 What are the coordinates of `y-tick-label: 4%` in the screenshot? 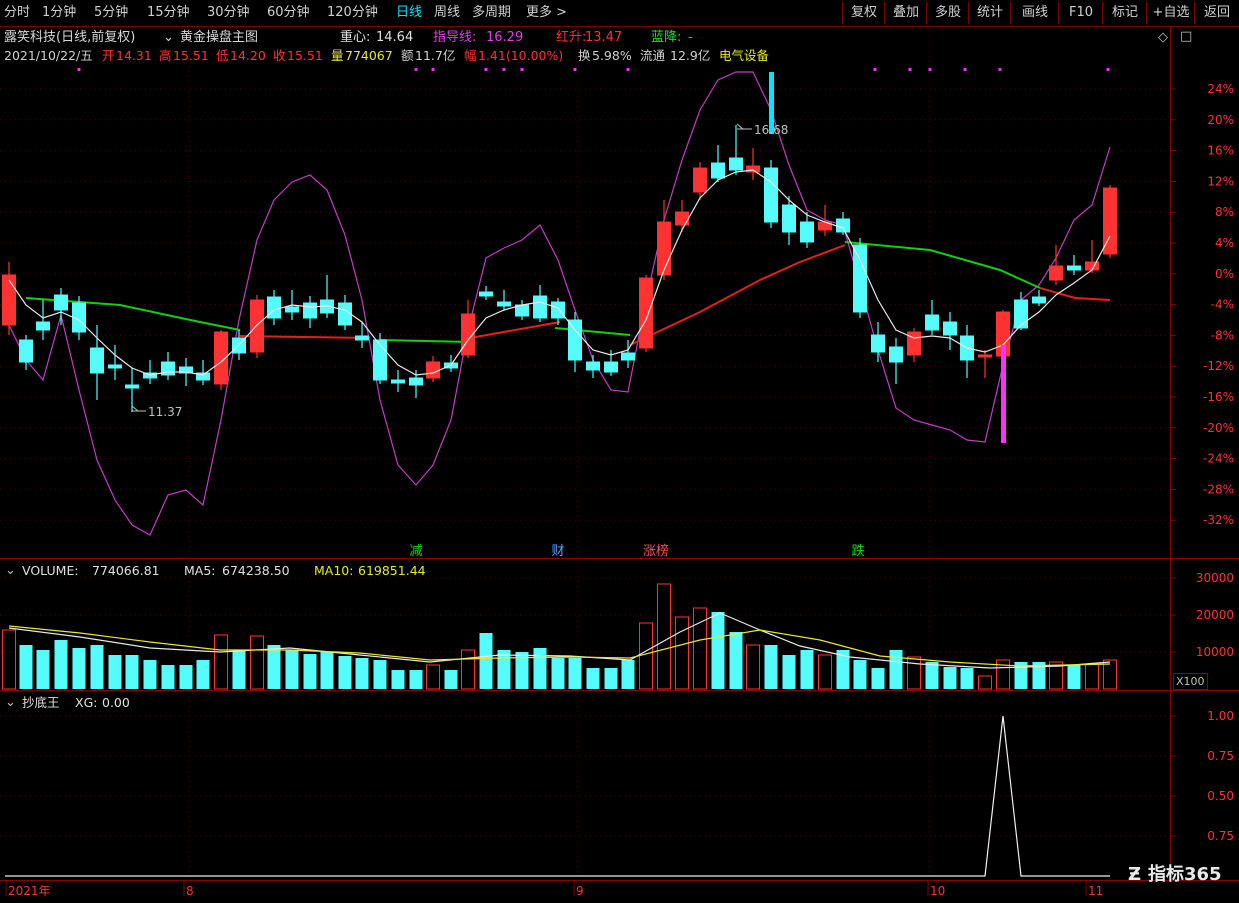 It's located at (1224, 243).